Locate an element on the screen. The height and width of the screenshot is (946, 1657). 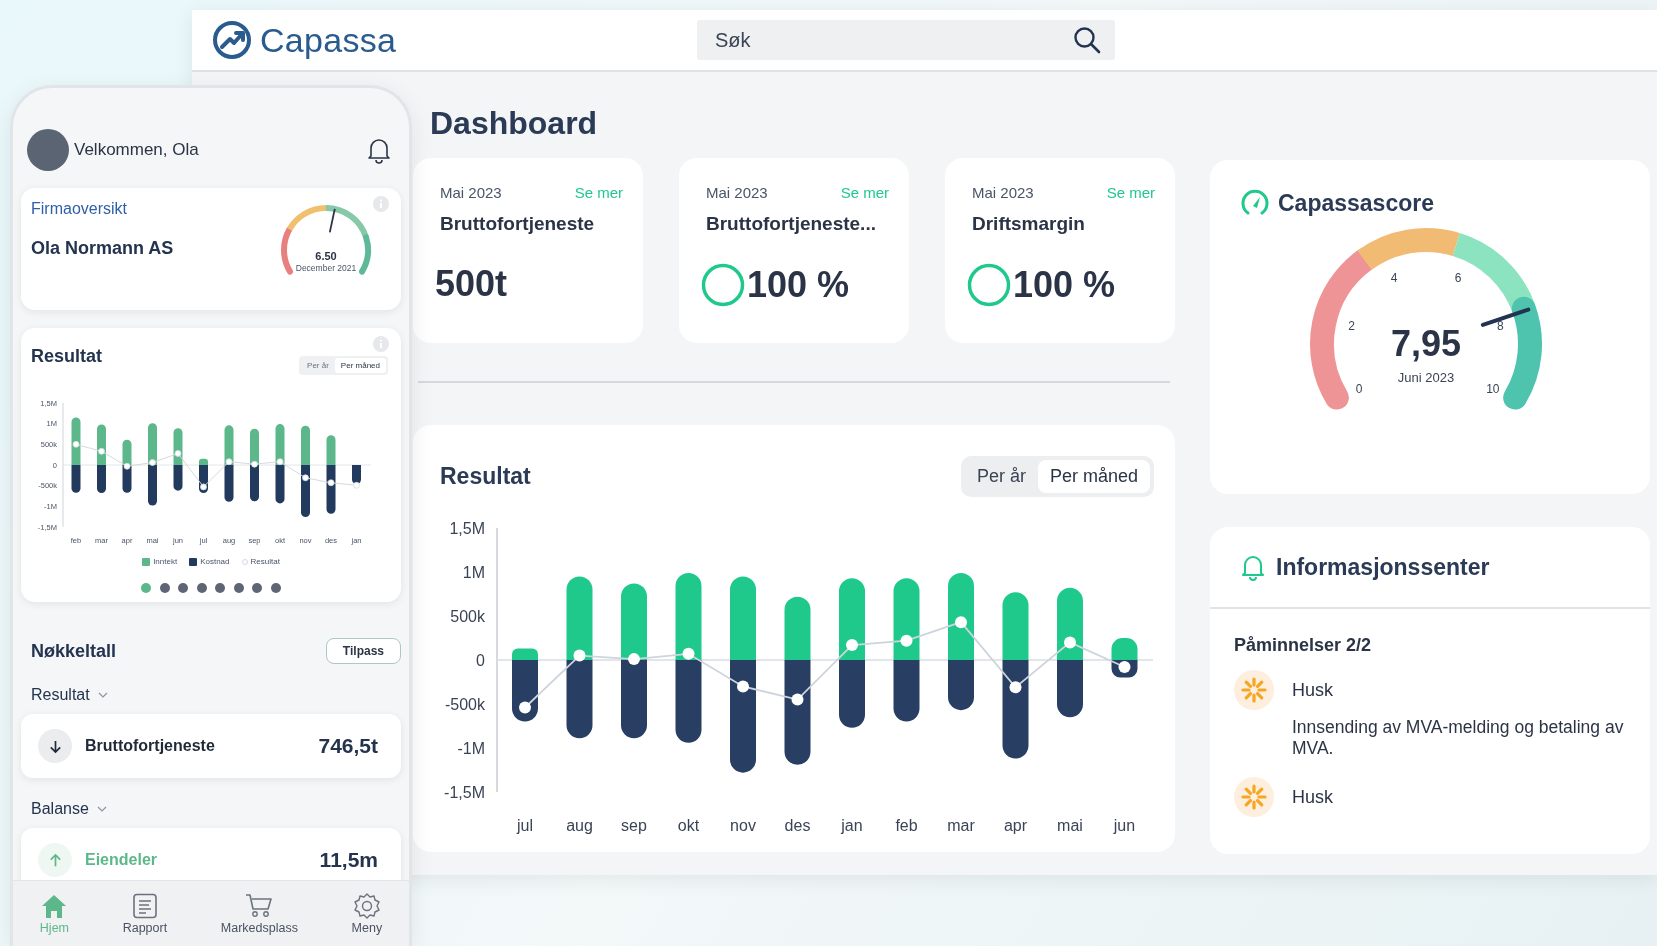
legend-label: Resultat is located at coordinates (265, 561).